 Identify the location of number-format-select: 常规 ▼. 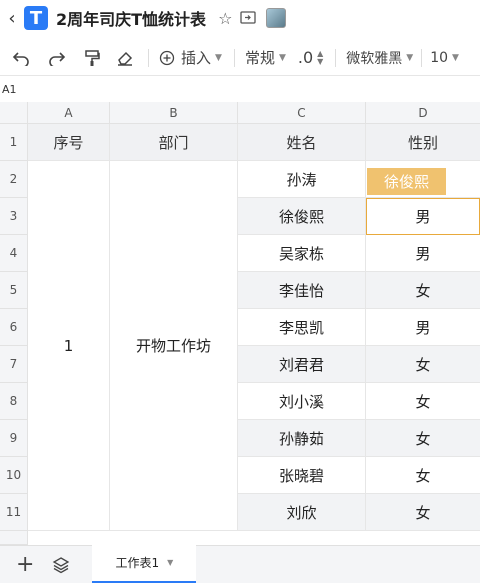
(265, 57).